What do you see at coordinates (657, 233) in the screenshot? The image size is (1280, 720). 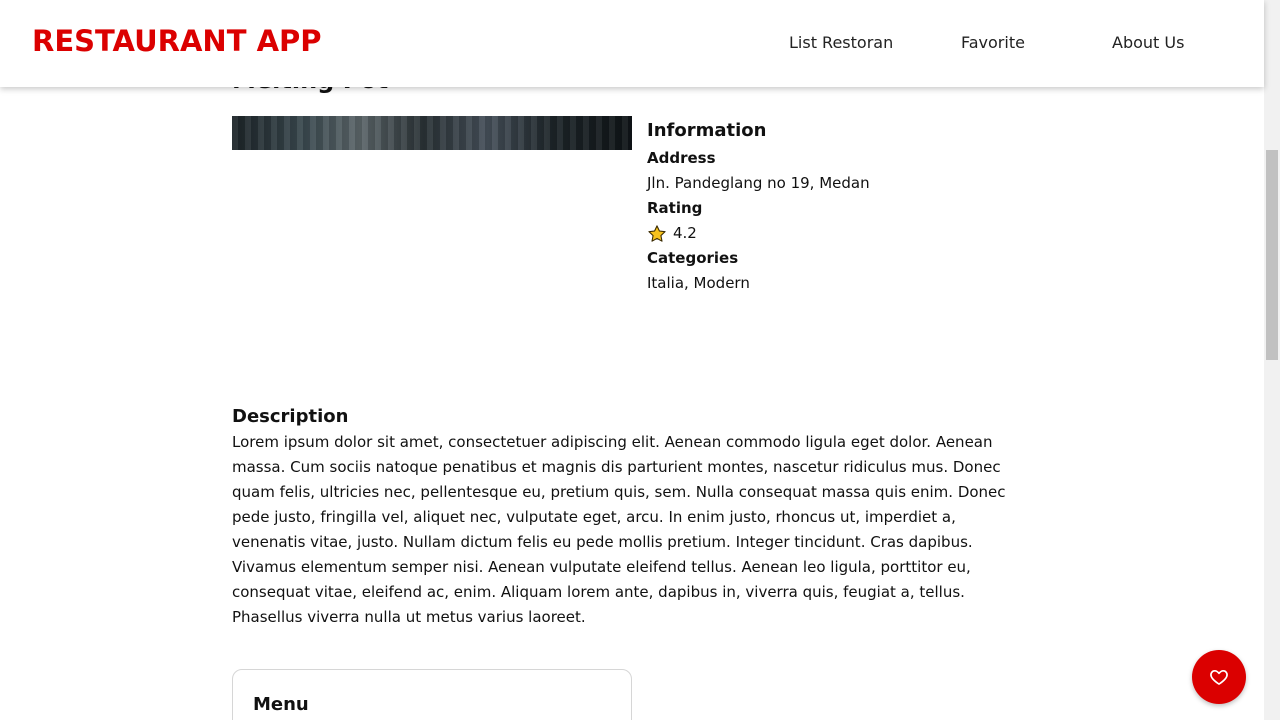 I see `star-icon` at bounding box center [657, 233].